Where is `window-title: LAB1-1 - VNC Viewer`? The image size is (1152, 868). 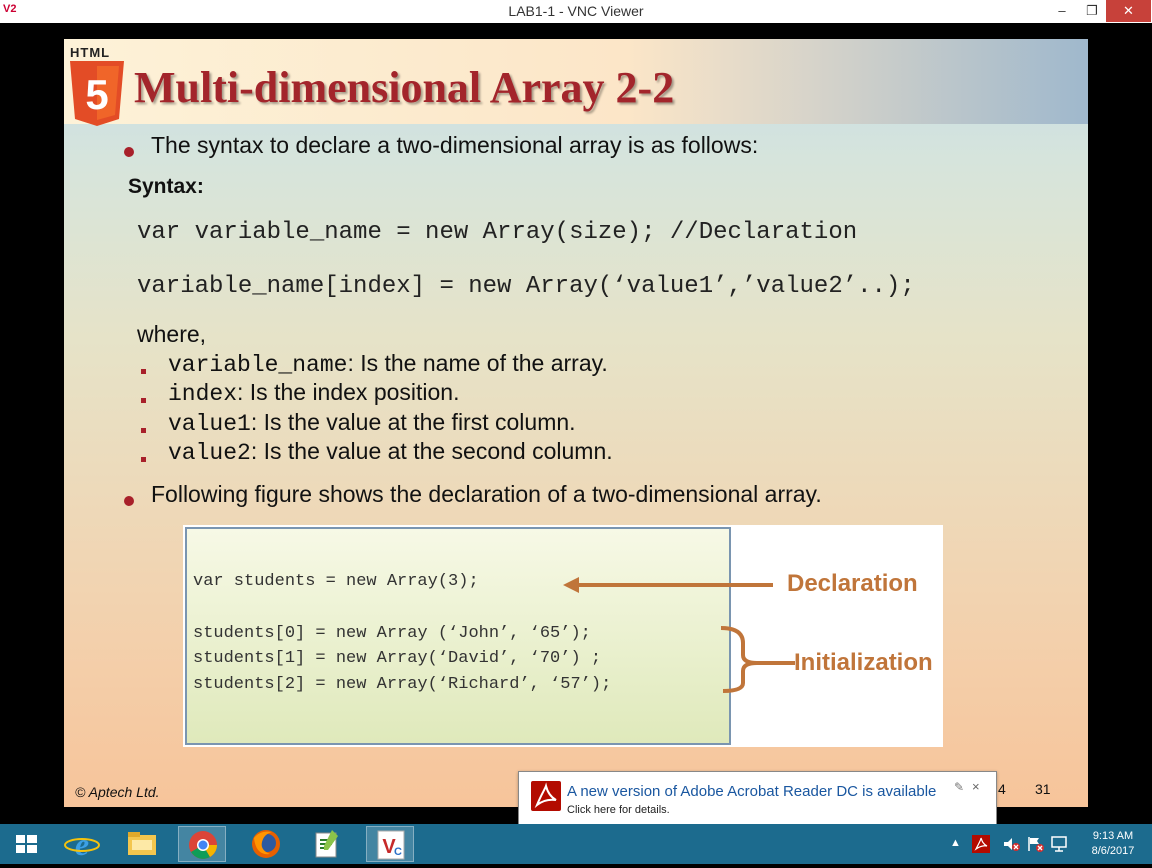
window-title: LAB1-1 - VNC Viewer is located at coordinates (576, 11).